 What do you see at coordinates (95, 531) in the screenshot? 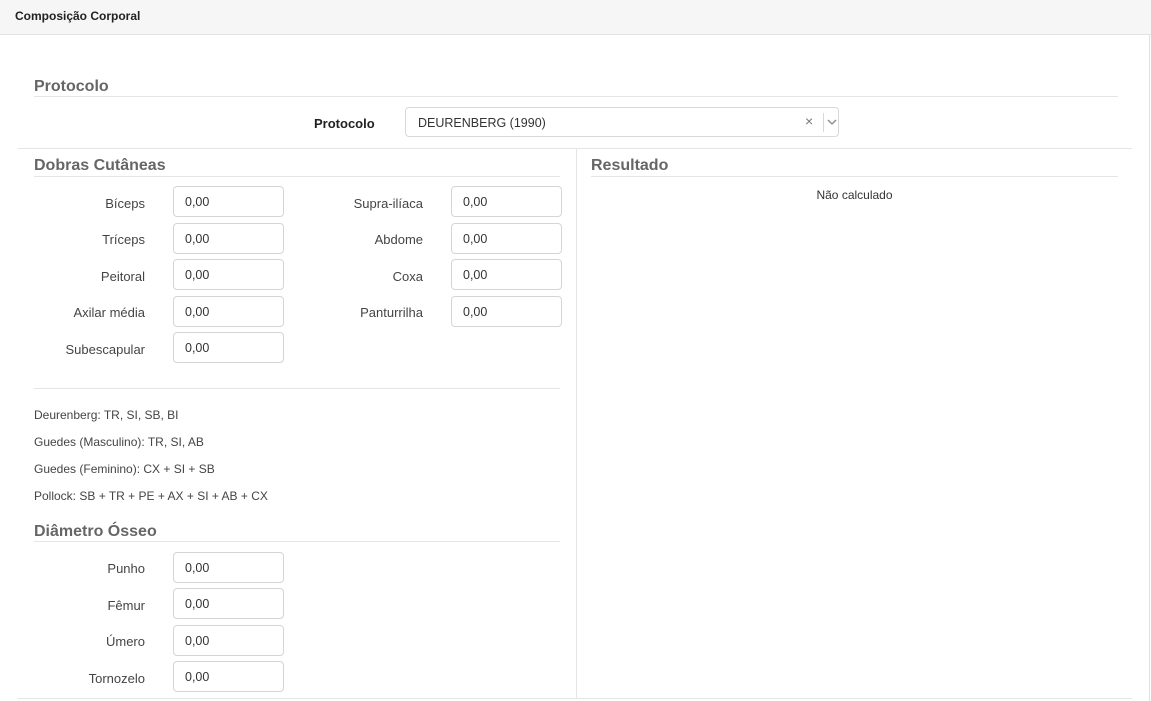
I see `diametro-section-title: Diâmetro Ósseo` at bounding box center [95, 531].